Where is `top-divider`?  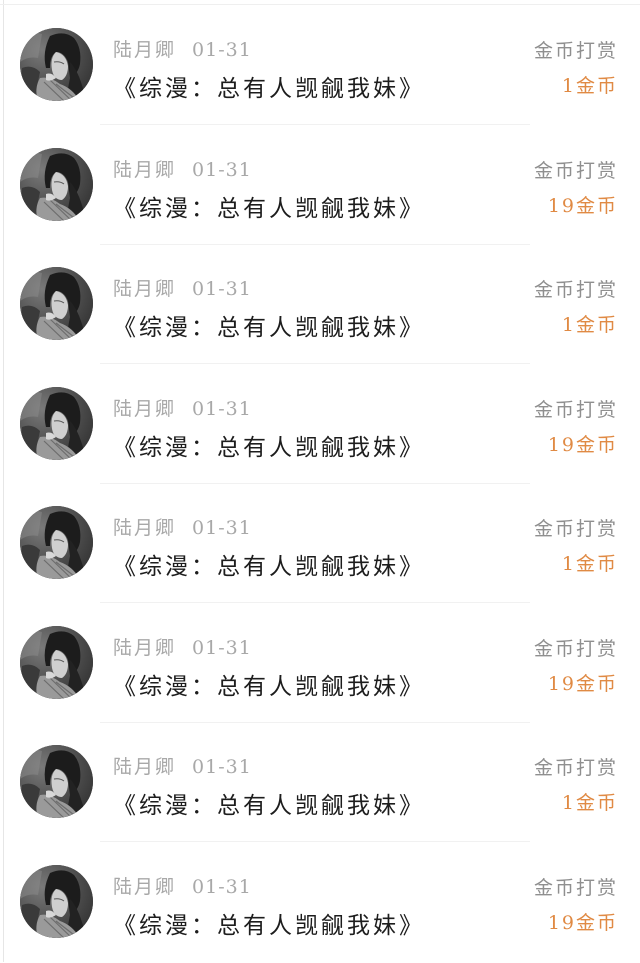
top-divider is located at coordinates (320, 4).